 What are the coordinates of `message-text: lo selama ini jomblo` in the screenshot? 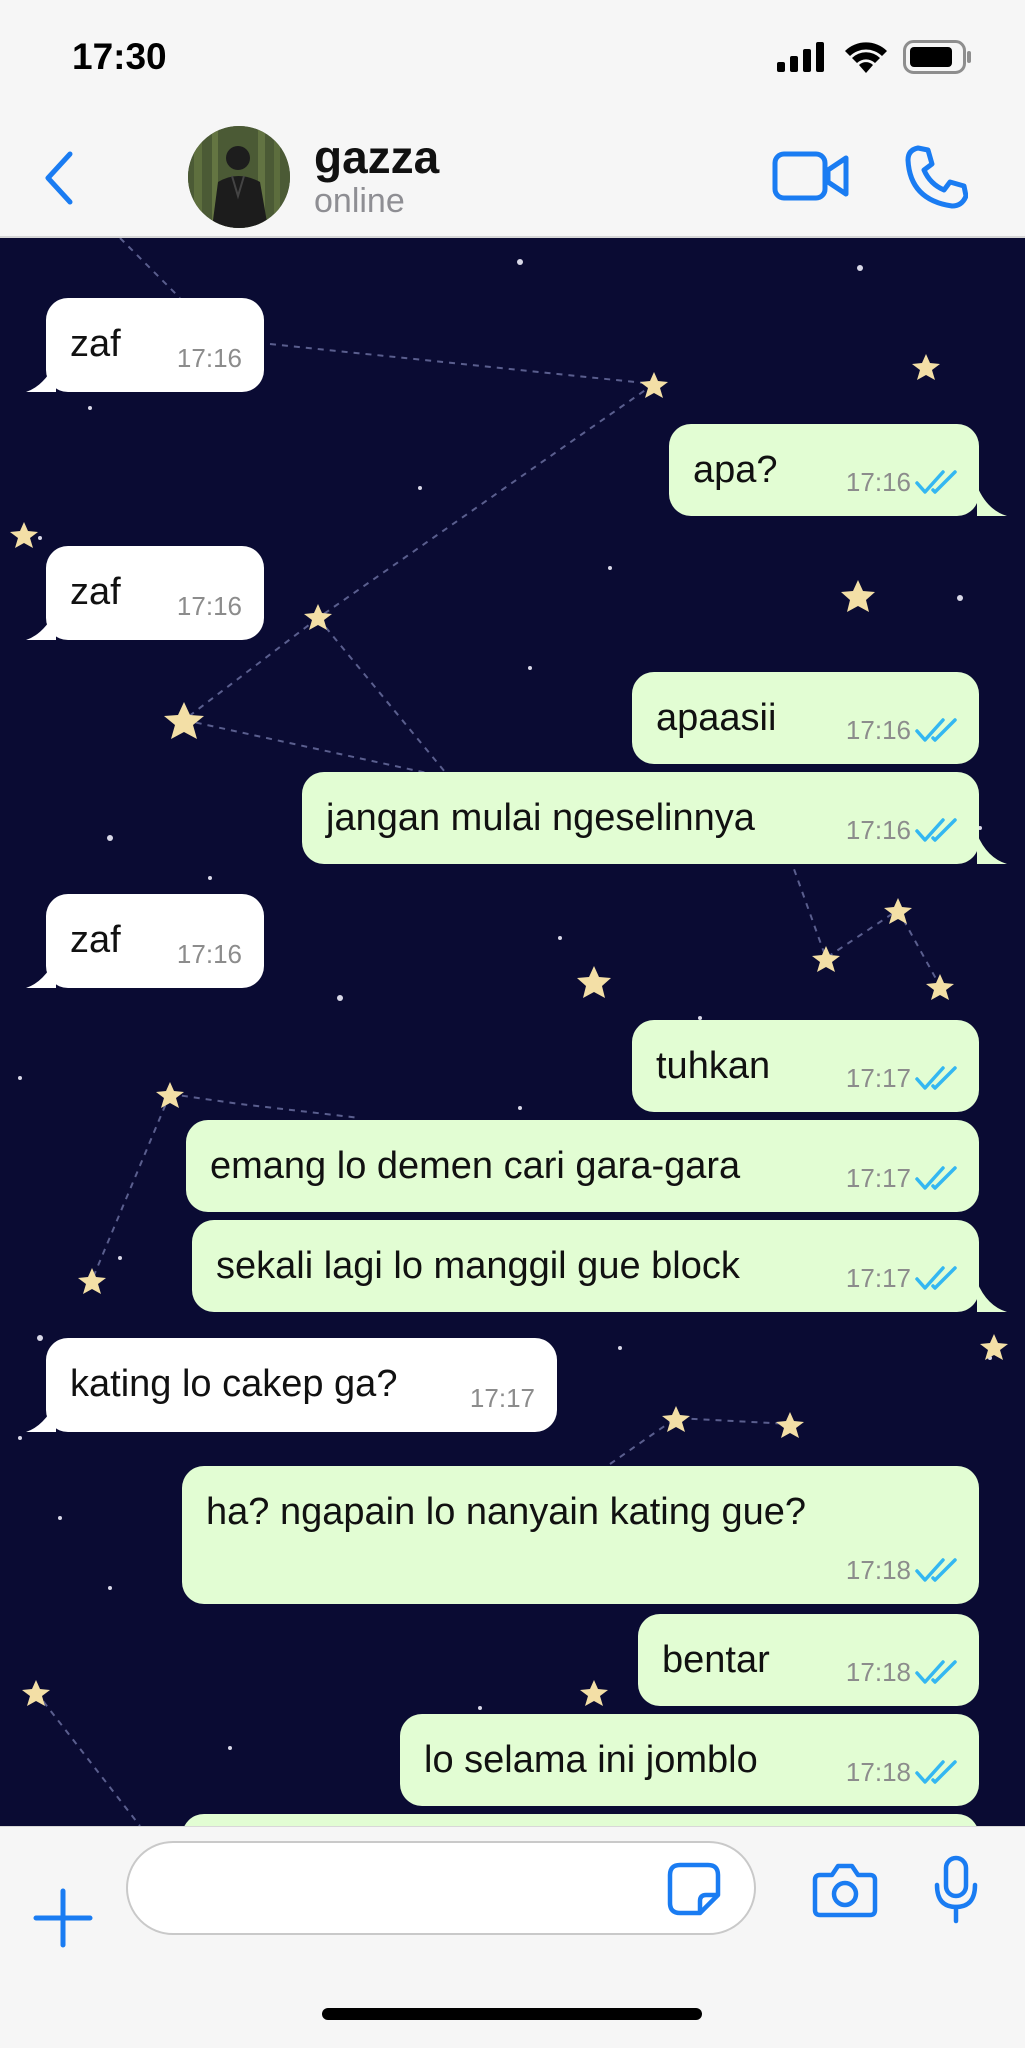 It's located at (591, 1760).